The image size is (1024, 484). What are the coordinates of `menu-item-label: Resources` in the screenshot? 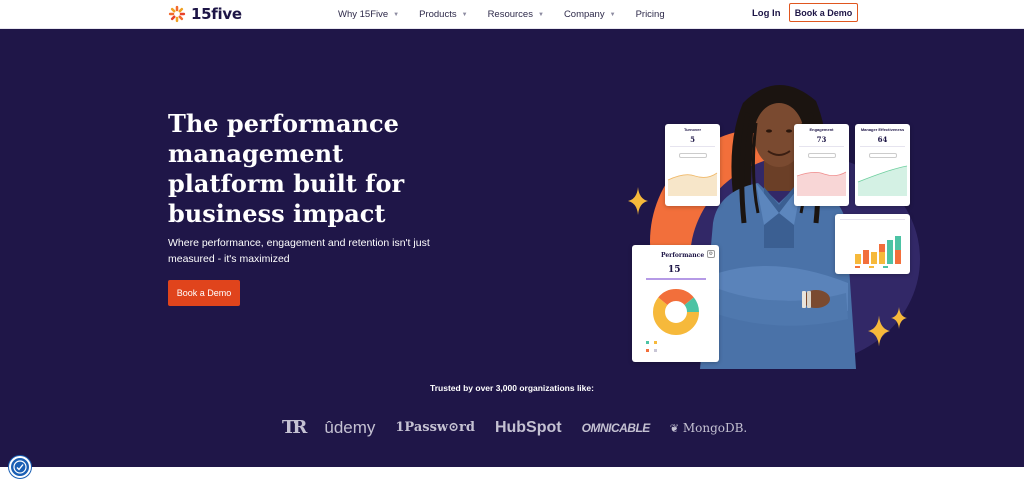 It's located at (510, 14).